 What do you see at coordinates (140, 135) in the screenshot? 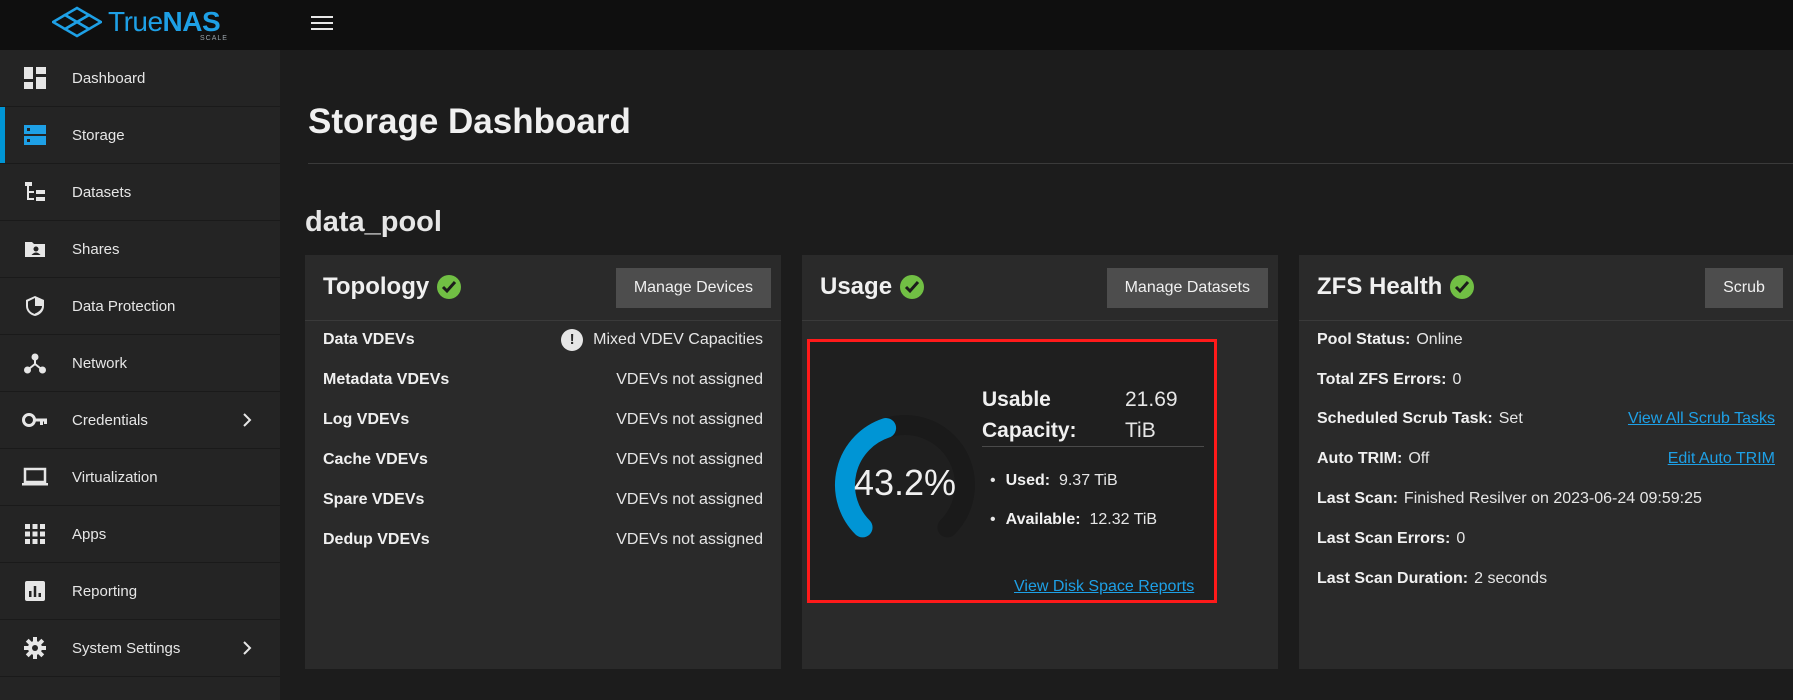
I see `sidebar-item-storage: Storage` at bounding box center [140, 135].